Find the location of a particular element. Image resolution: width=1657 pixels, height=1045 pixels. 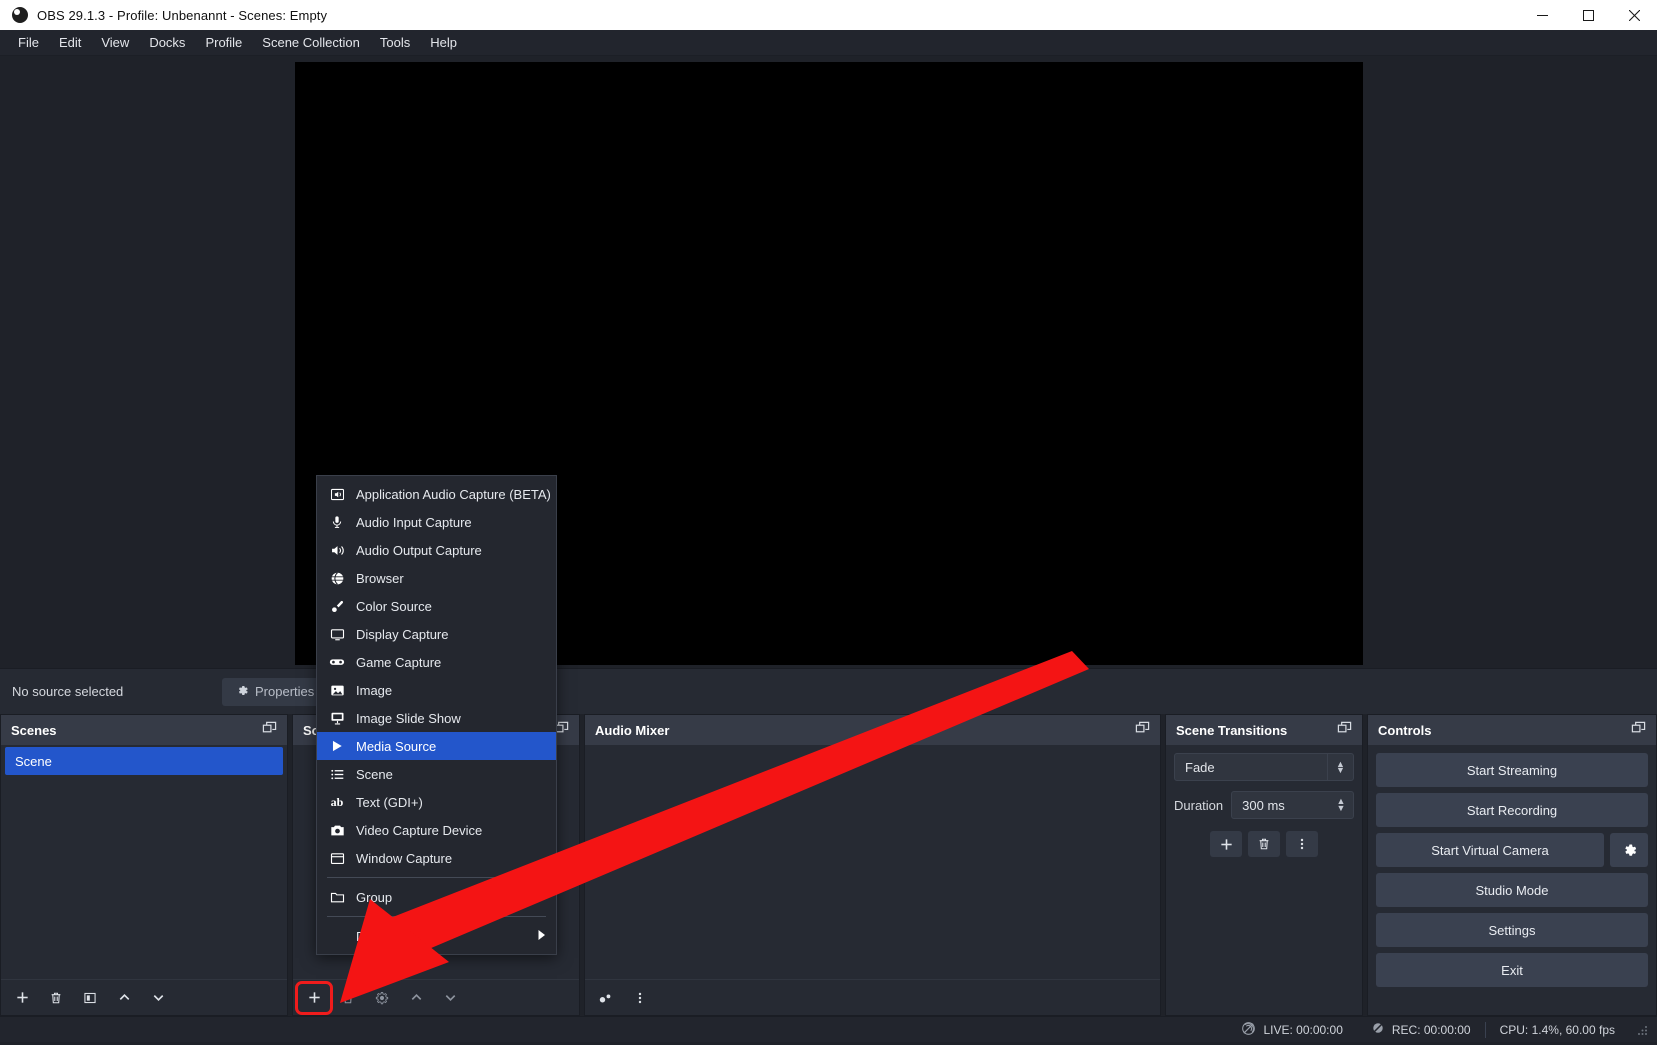

remove-transition-button is located at coordinates (1264, 844).